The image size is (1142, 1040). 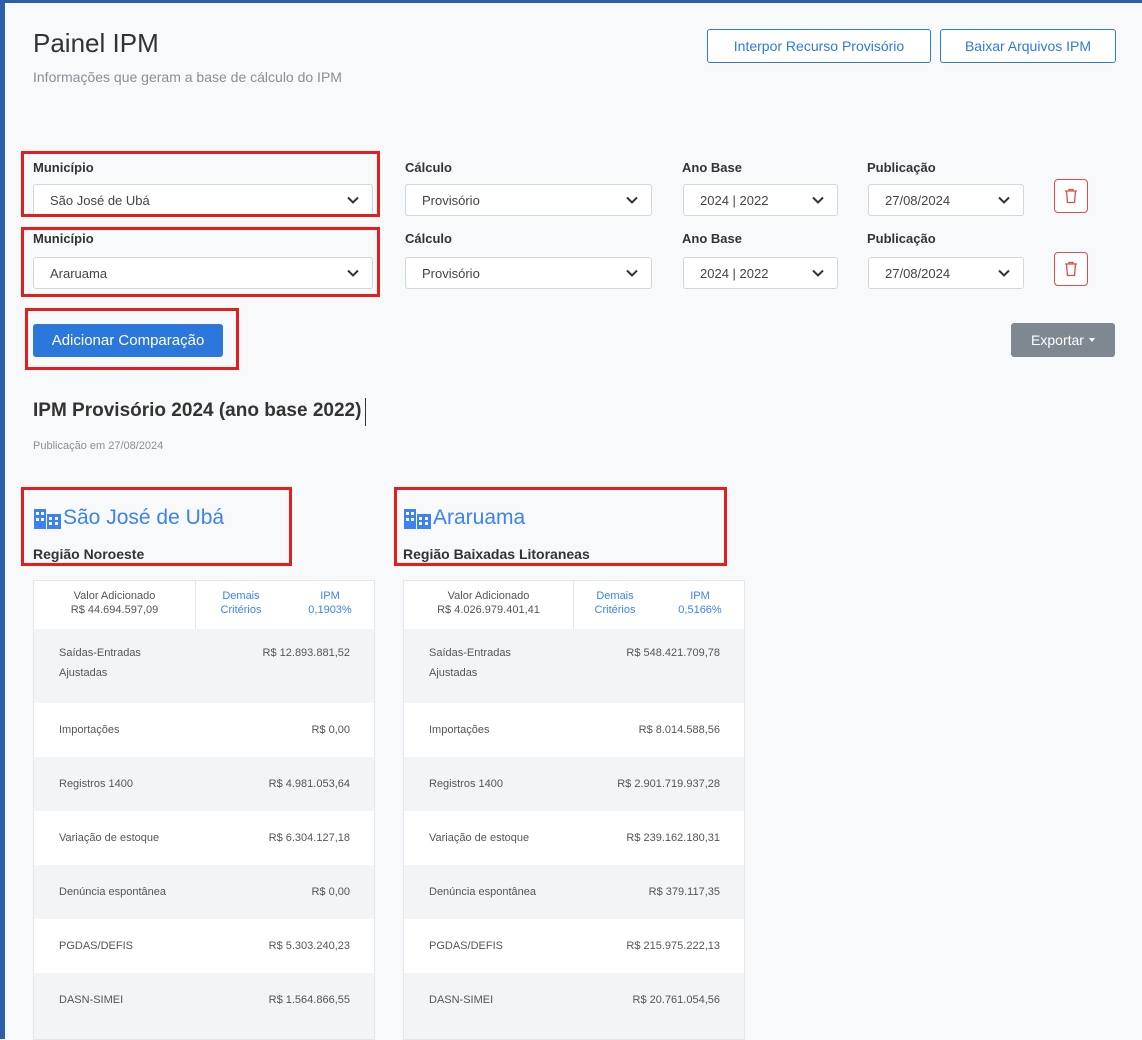 What do you see at coordinates (203, 273) in the screenshot?
I see `municipio-select-2: Araruama` at bounding box center [203, 273].